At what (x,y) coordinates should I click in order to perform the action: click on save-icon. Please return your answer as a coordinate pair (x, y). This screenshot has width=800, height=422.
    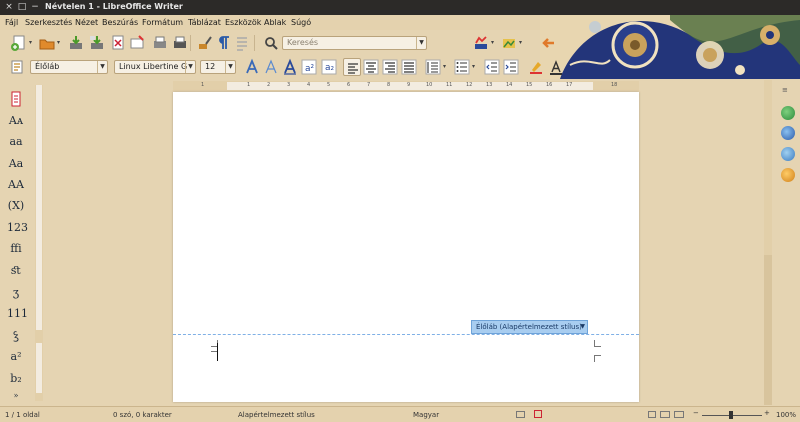
    Looking at the image, I should click on (76, 43).